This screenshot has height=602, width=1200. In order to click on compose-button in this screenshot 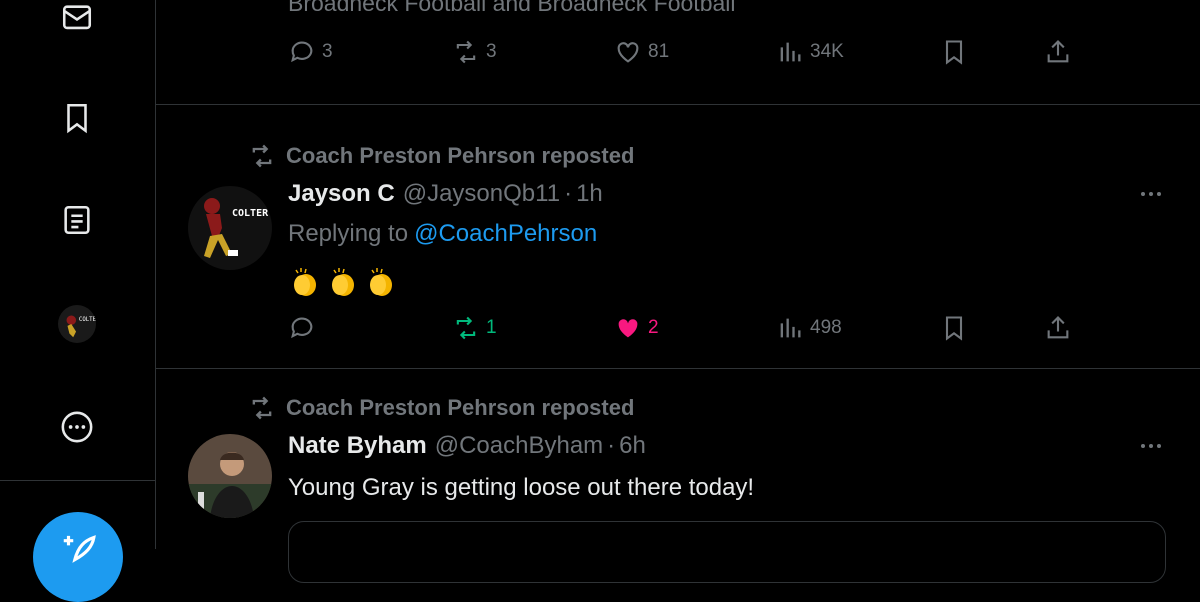, I will do `click(78, 557)`.